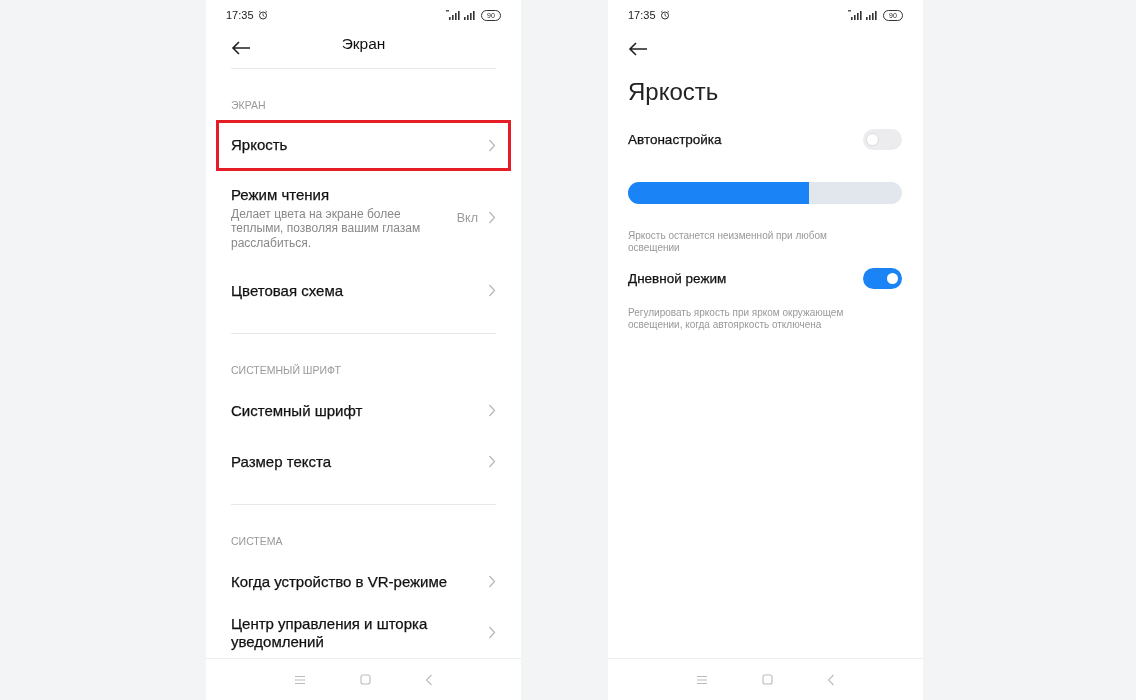 The width and height of the screenshot is (1136, 700). I want to click on option-label: Автонастройка, so click(675, 139).